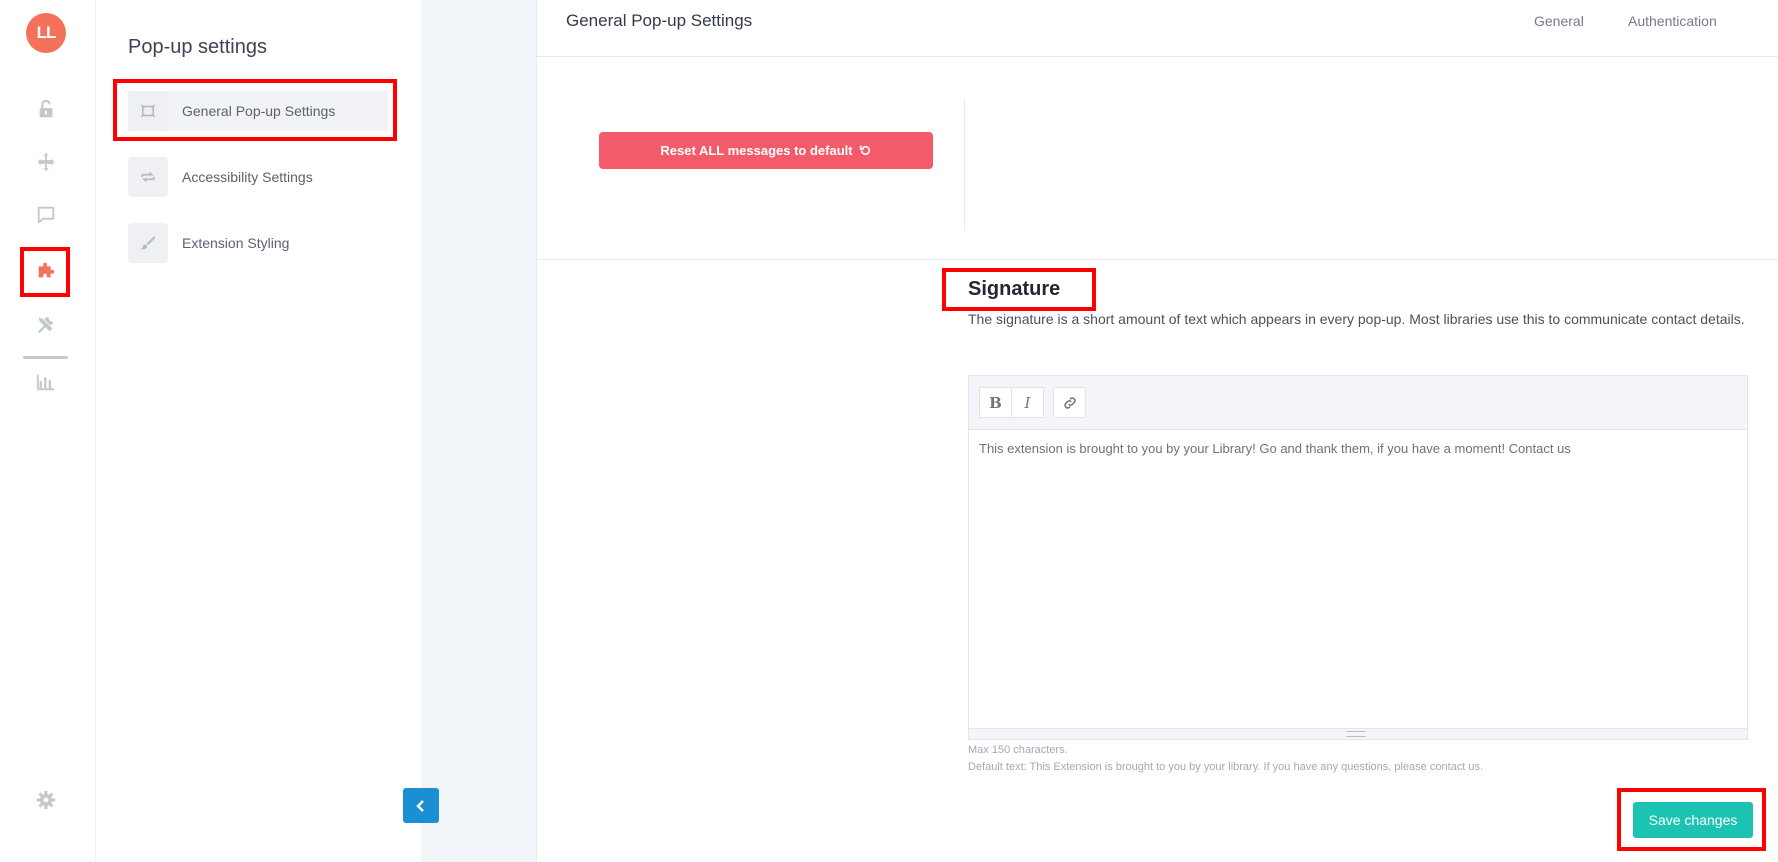  What do you see at coordinates (46, 109) in the screenshot?
I see `unlock-icon` at bounding box center [46, 109].